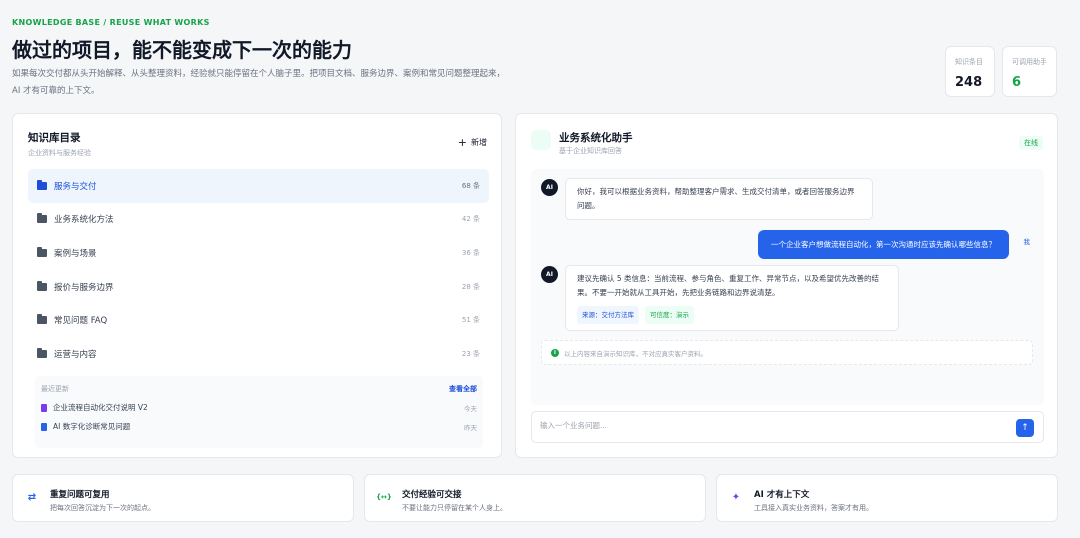 The width and height of the screenshot is (1080, 538). What do you see at coordinates (463, 389) in the screenshot?
I see `view-all-link: 查看全部` at bounding box center [463, 389].